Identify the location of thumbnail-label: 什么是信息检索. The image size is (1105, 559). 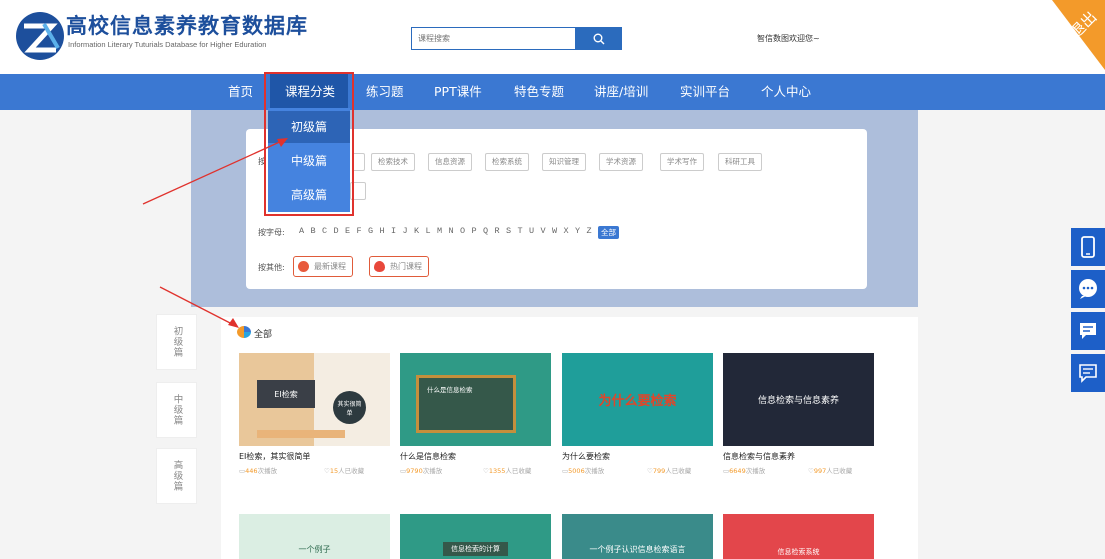
(466, 404).